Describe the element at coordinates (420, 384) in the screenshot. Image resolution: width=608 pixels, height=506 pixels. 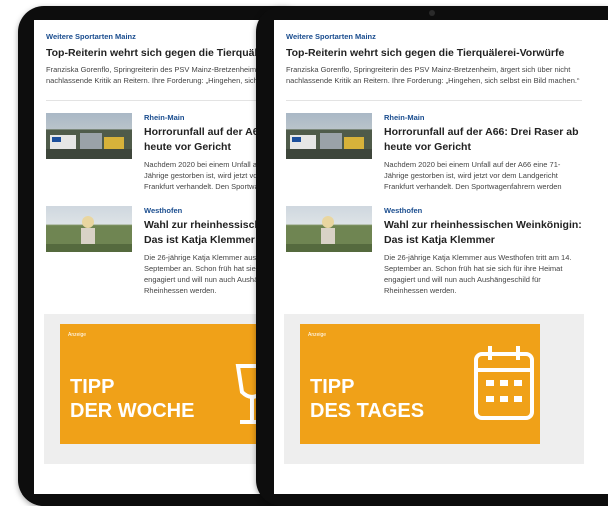
I see `ad-banner: Anzeige TIPP DES TAGES` at that location.